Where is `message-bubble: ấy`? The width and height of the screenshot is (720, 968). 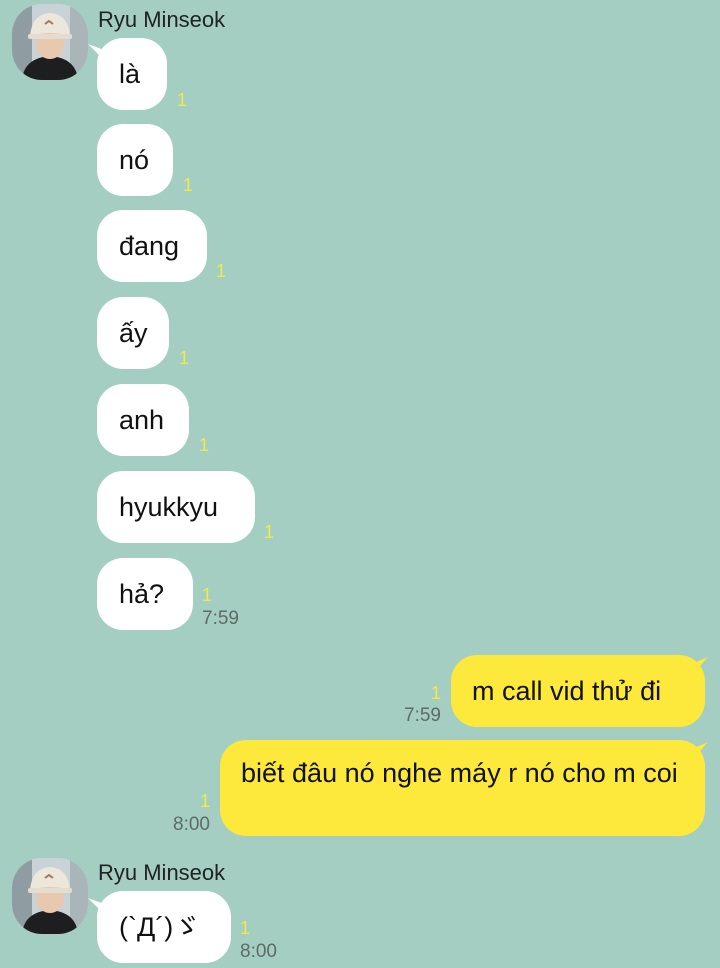 message-bubble: ấy is located at coordinates (133, 333).